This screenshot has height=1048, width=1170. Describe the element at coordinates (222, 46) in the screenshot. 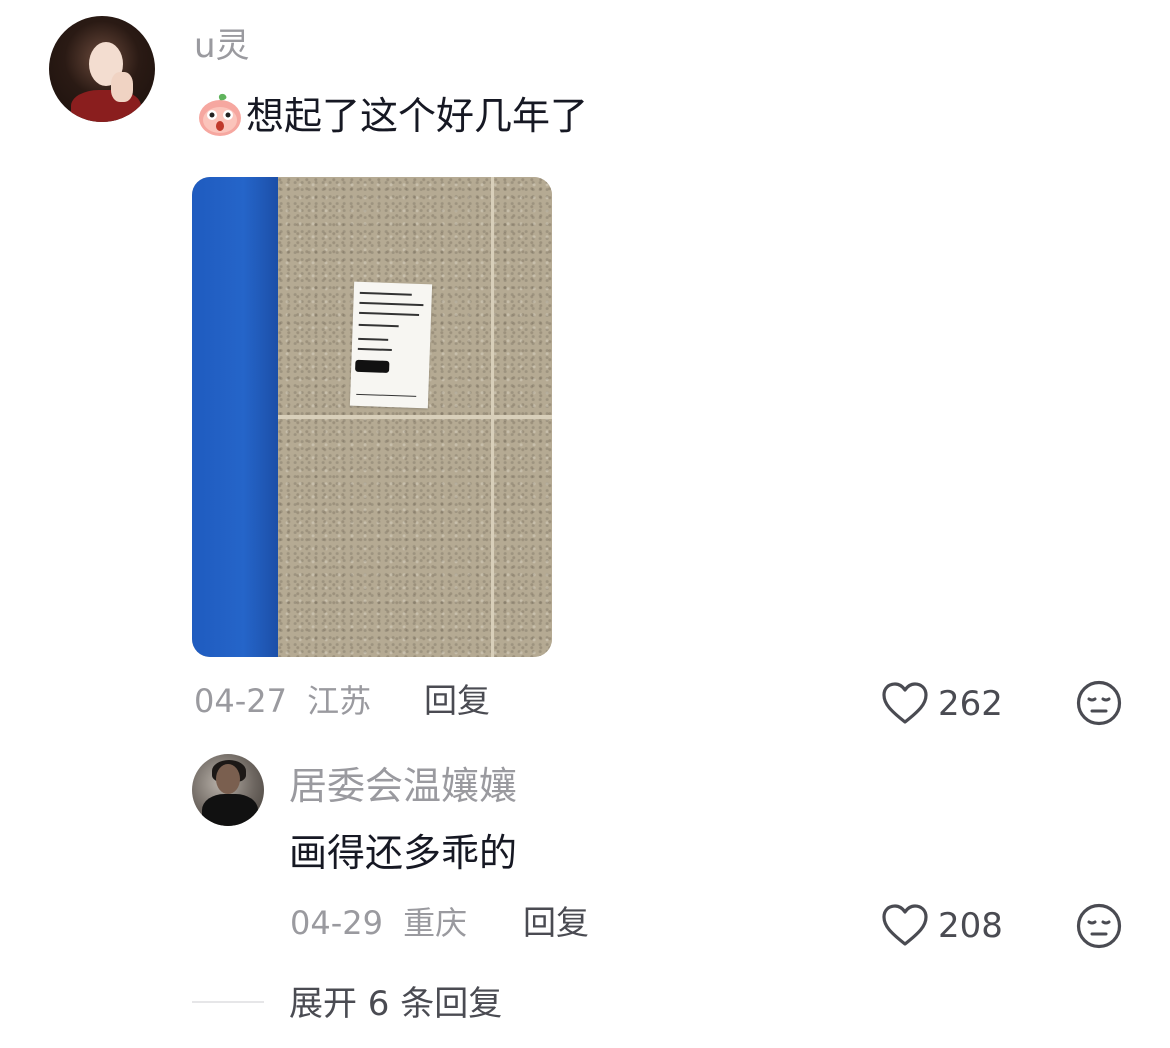

I see `commenter-username: u灵` at that location.